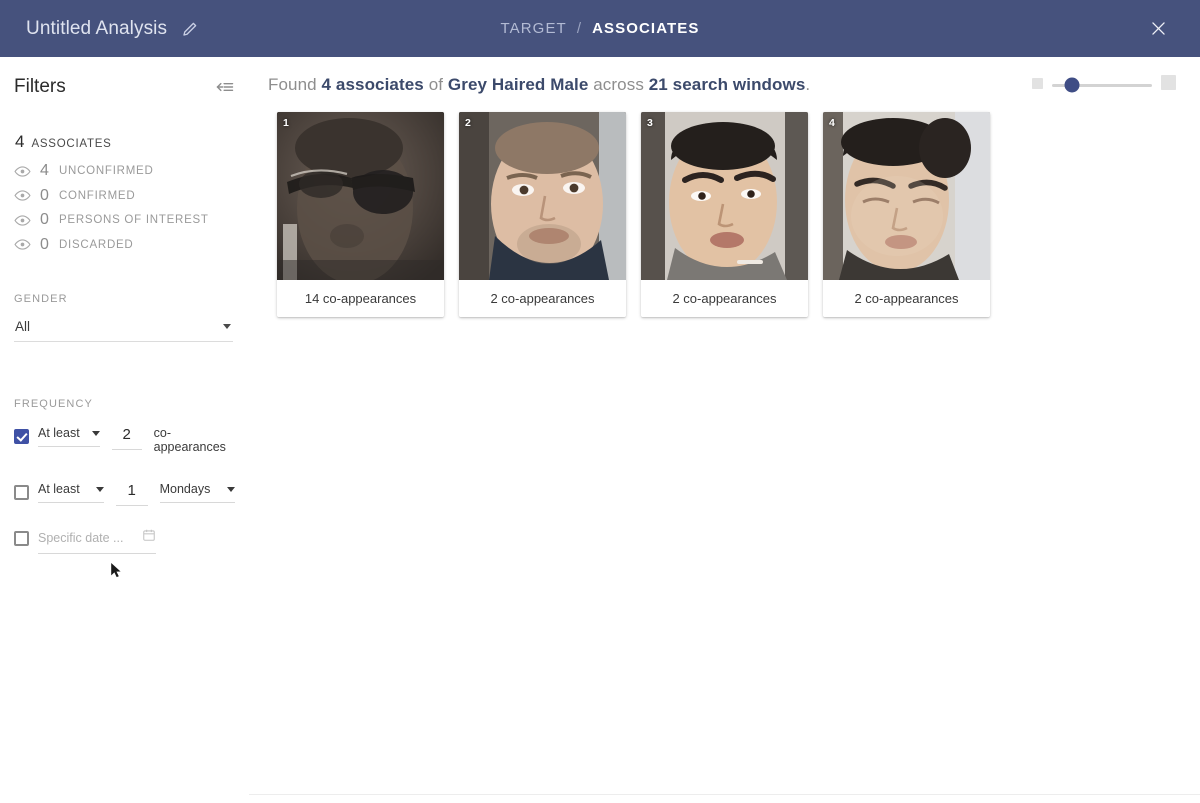  I want to click on breadcrumb: TARGET / ASSOCIATES, so click(600, 28).